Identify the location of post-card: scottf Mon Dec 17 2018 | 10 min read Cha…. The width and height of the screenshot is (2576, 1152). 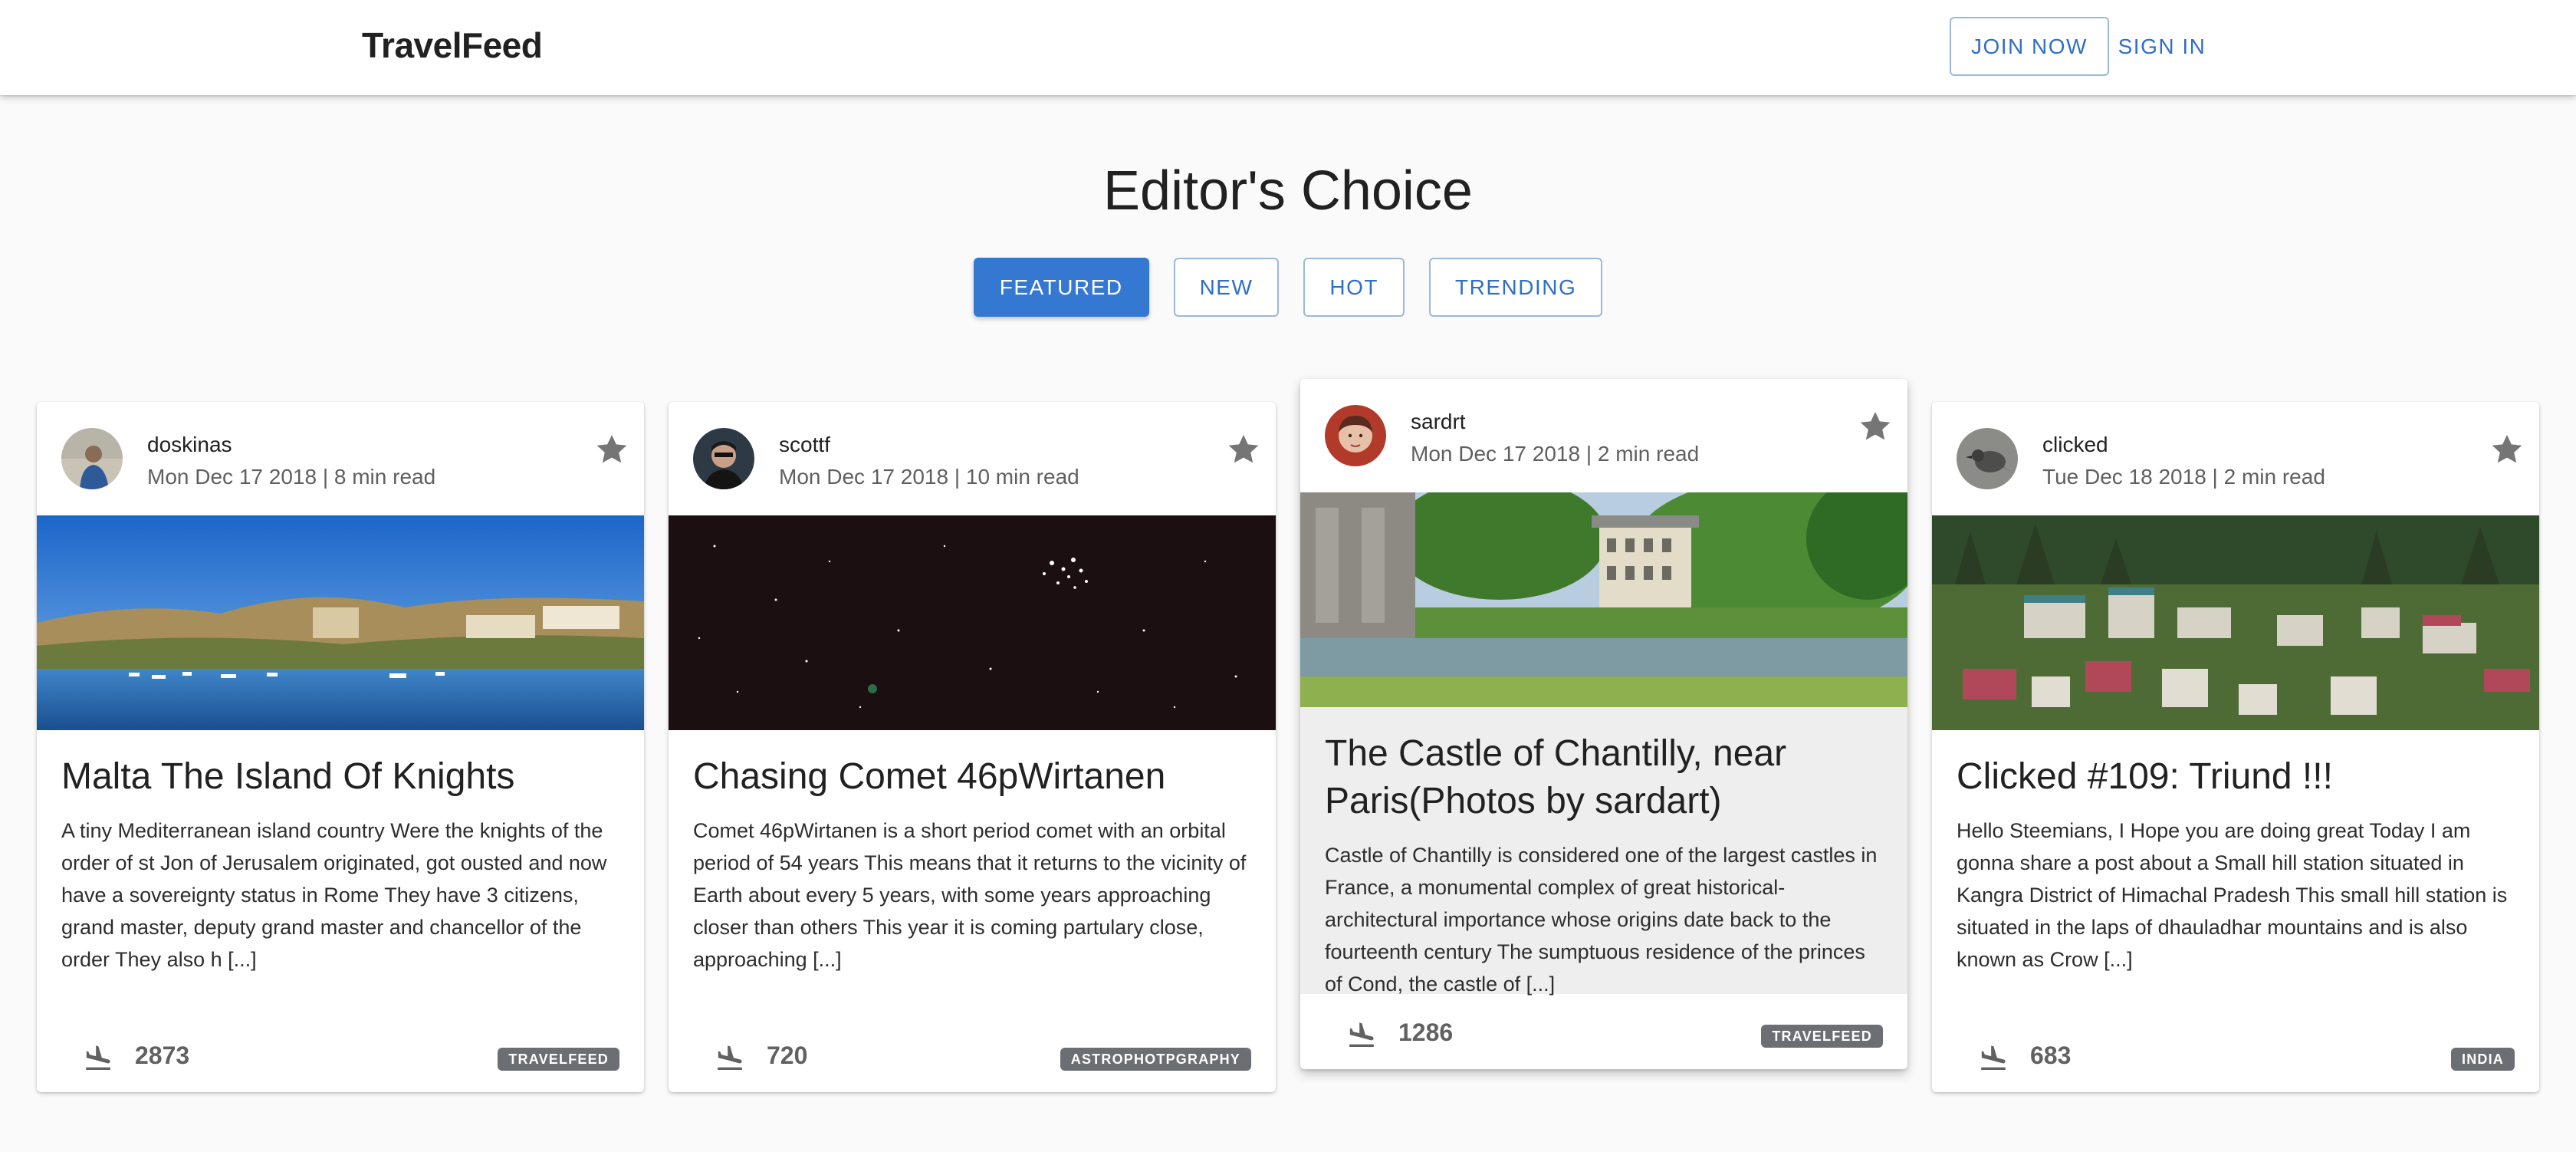
(973, 747).